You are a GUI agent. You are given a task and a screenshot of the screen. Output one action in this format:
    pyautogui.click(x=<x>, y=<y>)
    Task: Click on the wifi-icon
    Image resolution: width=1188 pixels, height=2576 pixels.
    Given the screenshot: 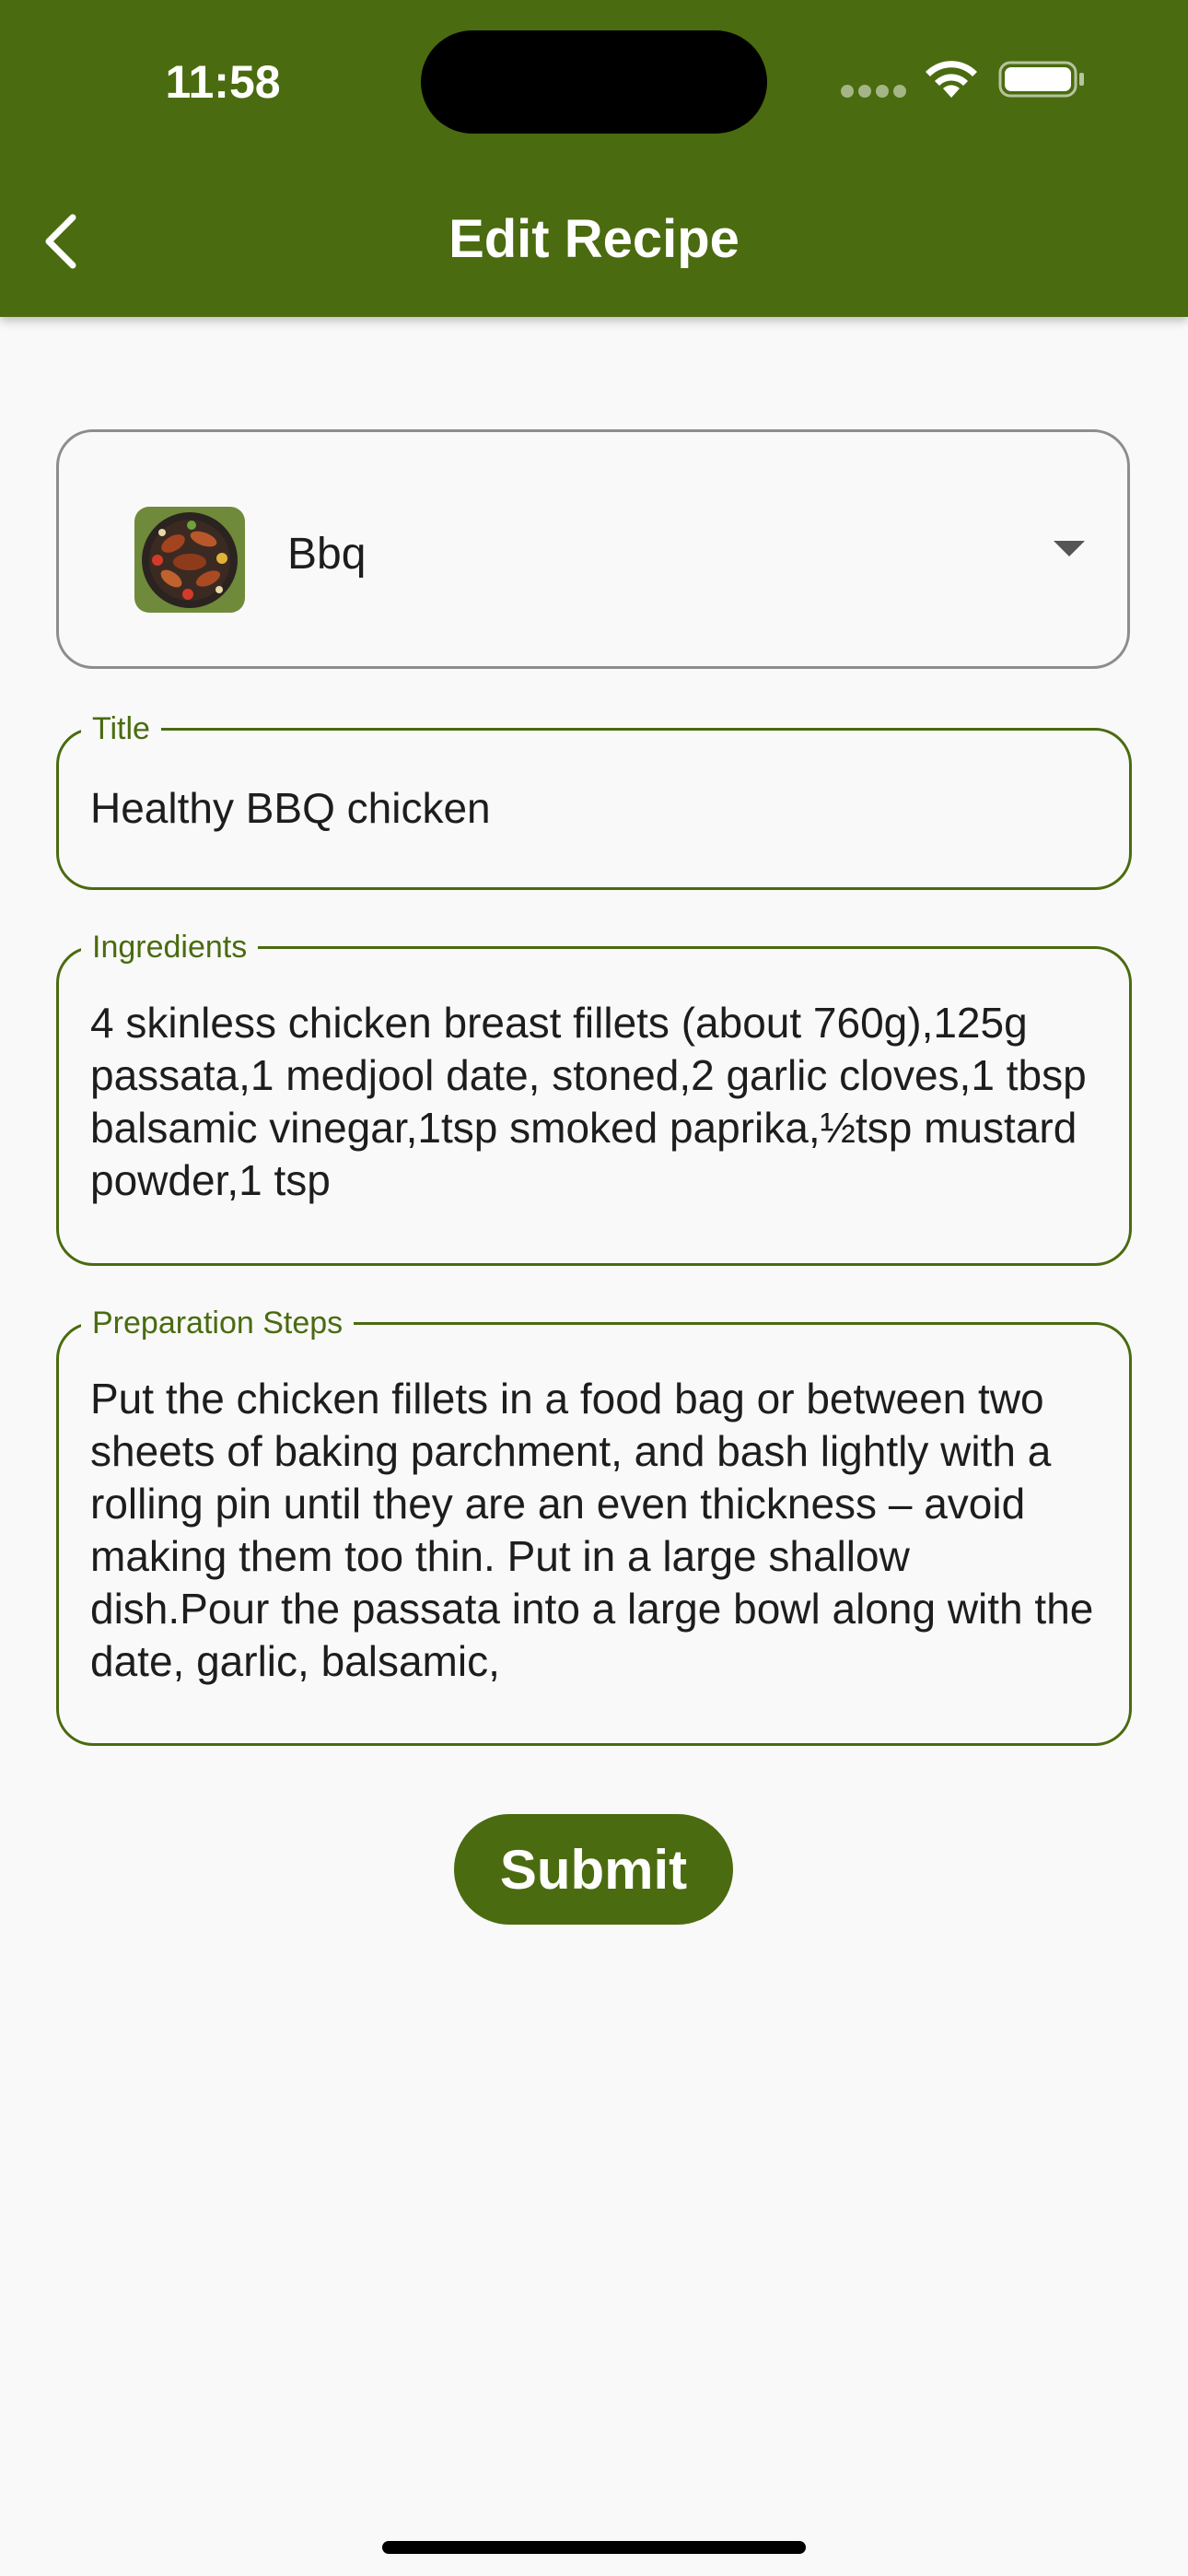 What is the action you would take?
    pyautogui.click(x=951, y=79)
    